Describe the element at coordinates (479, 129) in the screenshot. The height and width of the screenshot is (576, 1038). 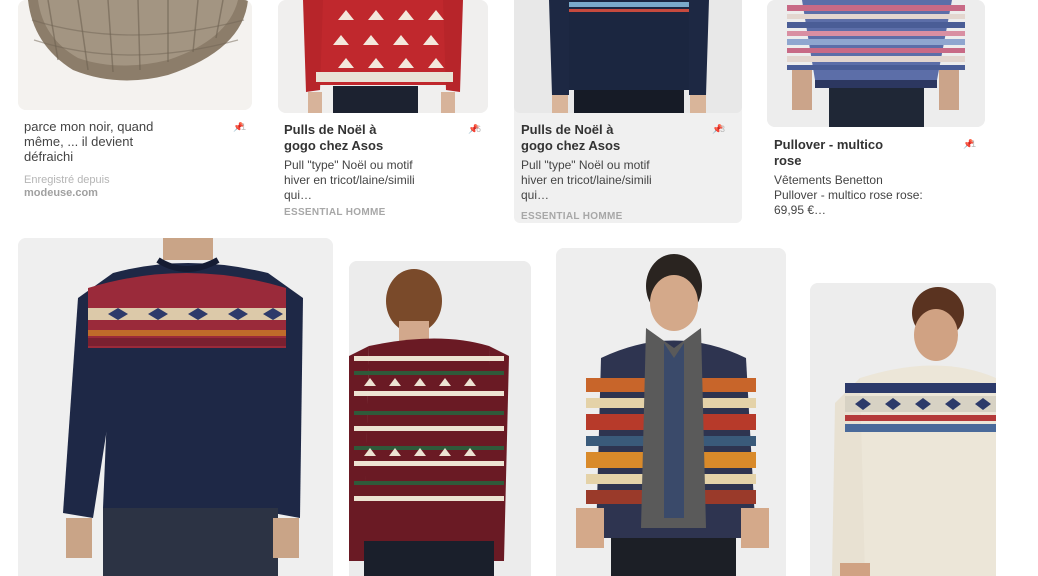
I see `pin2-repin-number: 6` at that location.